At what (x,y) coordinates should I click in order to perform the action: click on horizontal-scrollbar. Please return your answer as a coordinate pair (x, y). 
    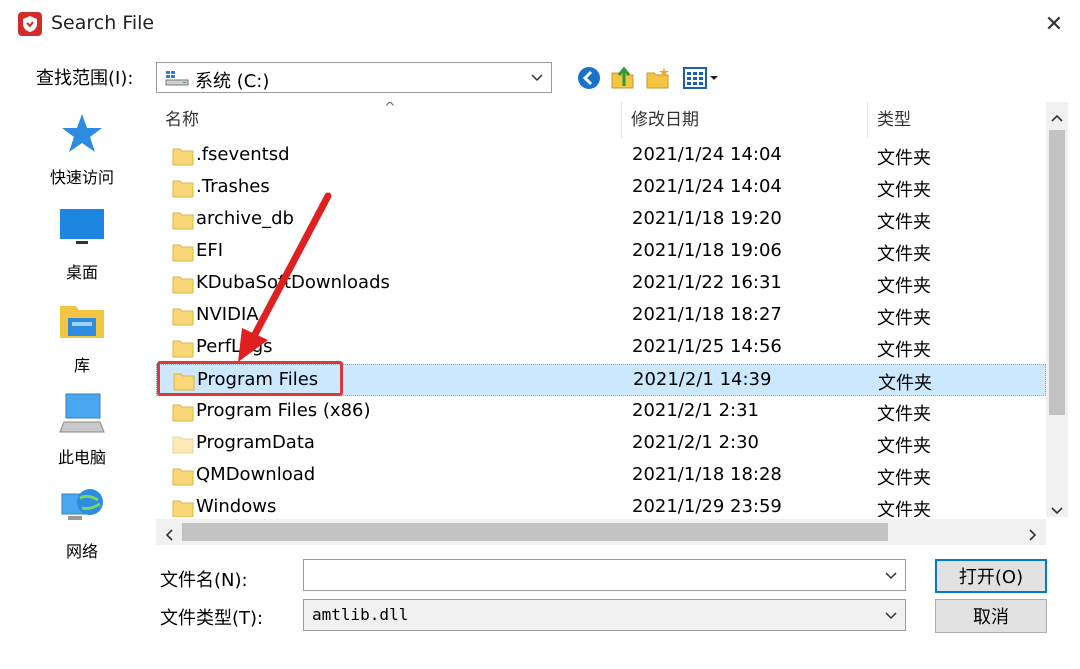
    Looking at the image, I should click on (601, 532).